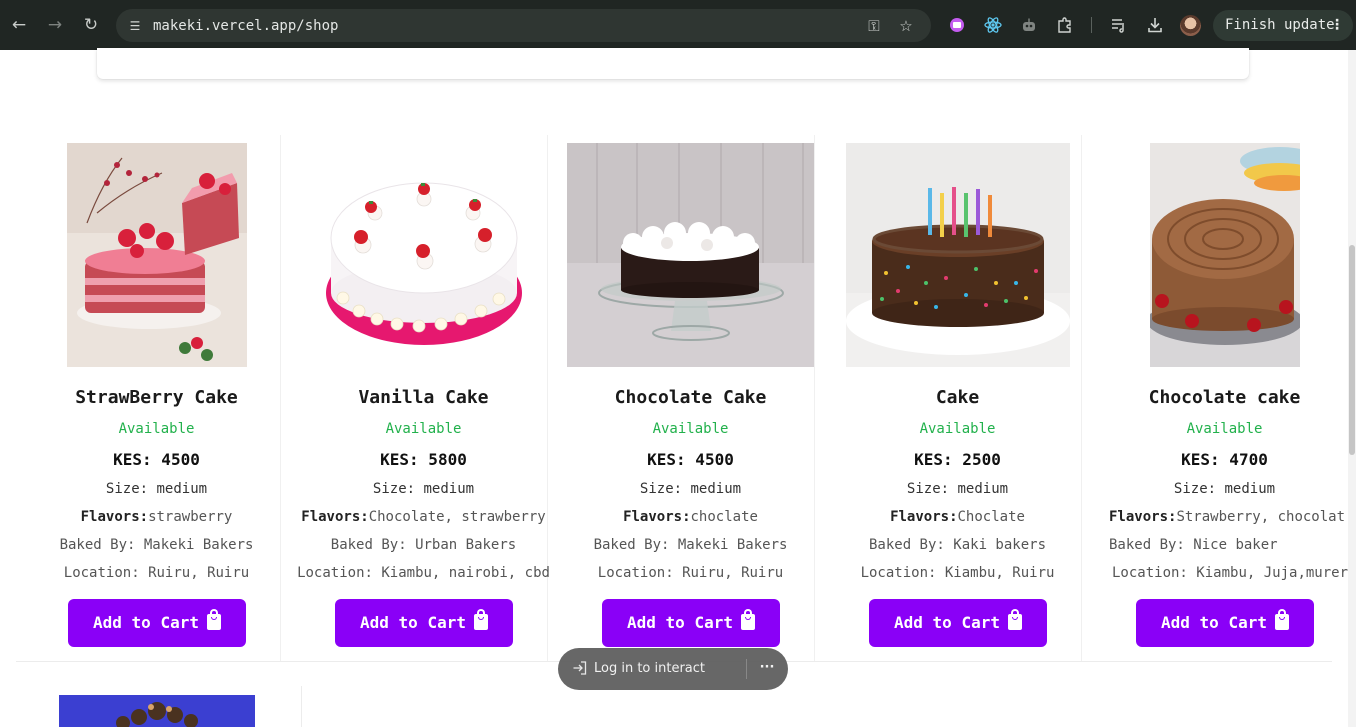 Image resolution: width=1356 pixels, height=727 pixels. What do you see at coordinates (957, 25) in the screenshot?
I see `extension-purple-icon` at bounding box center [957, 25].